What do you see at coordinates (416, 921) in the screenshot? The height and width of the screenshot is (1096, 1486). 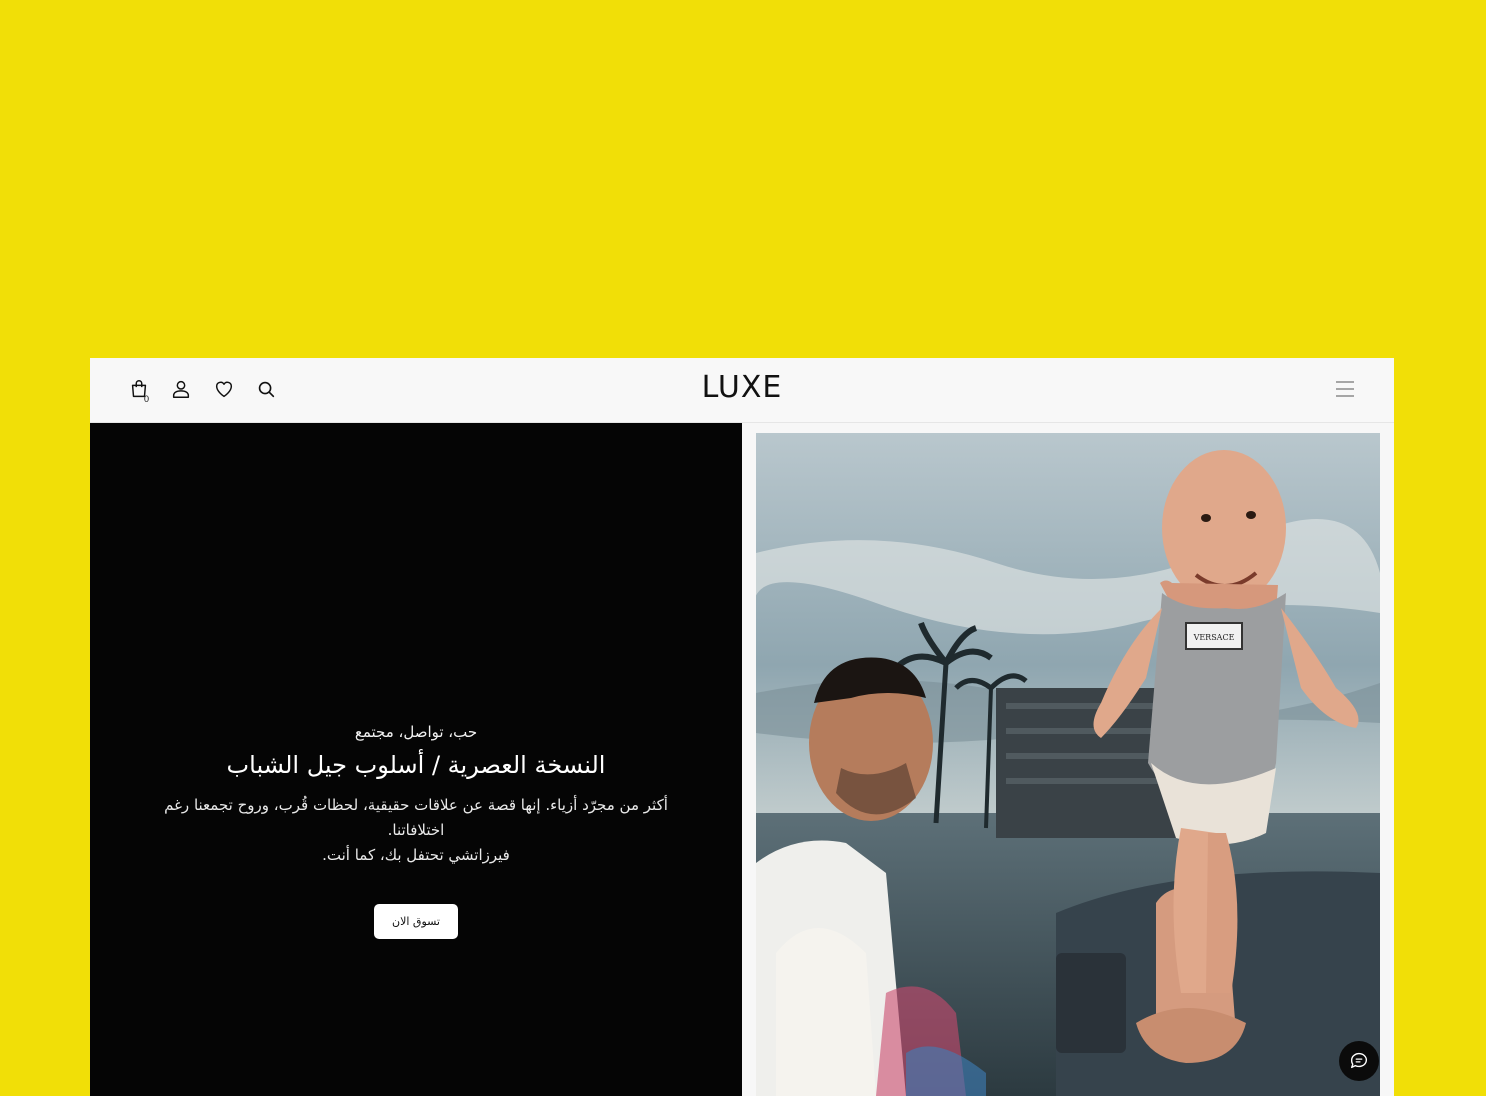 I see `shop-now-button: تسوق الان` at bounding box center [416, 921].